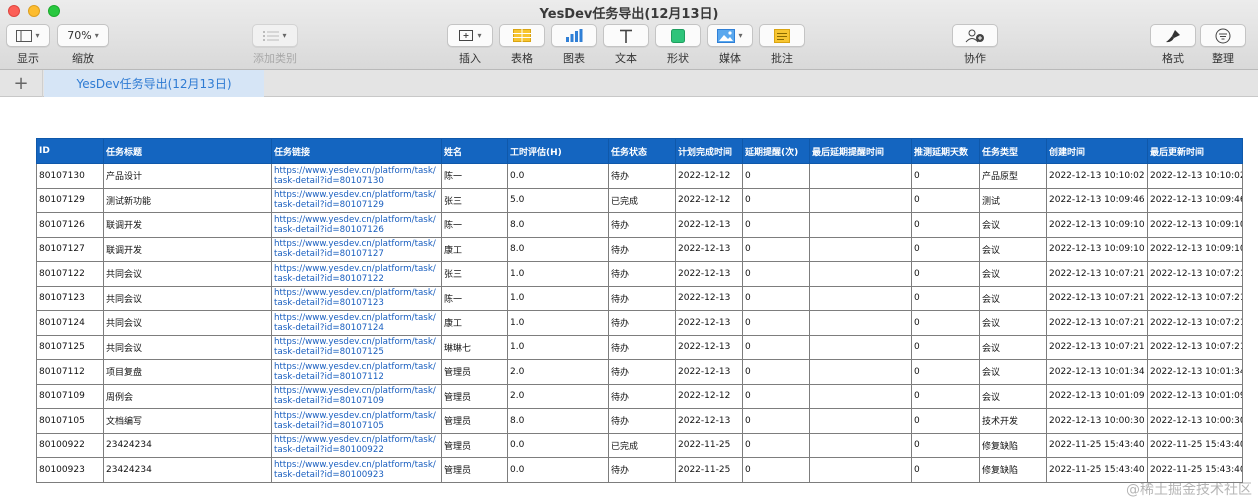 Image resolution: width=1258 pixels, height=503 pixels. I want to click on cell-title: 文档编写, so click(187, 421).